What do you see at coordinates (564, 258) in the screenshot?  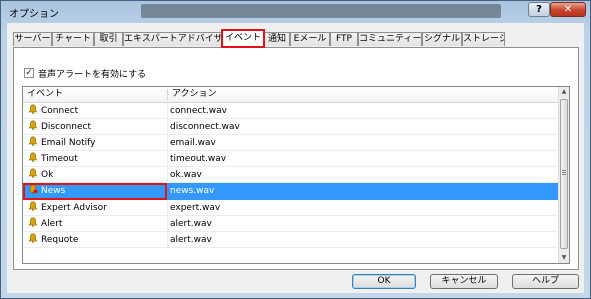 I see `scroll-down-icon: ▼` at bounding box center [564, 258].